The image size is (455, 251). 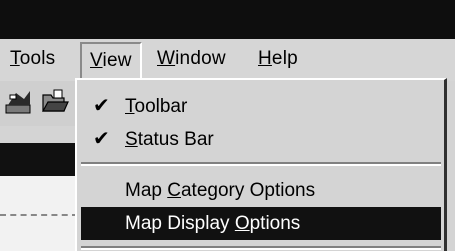 I want to click on menu-item-status-bar-accel: S, so click(x=131, y=139).